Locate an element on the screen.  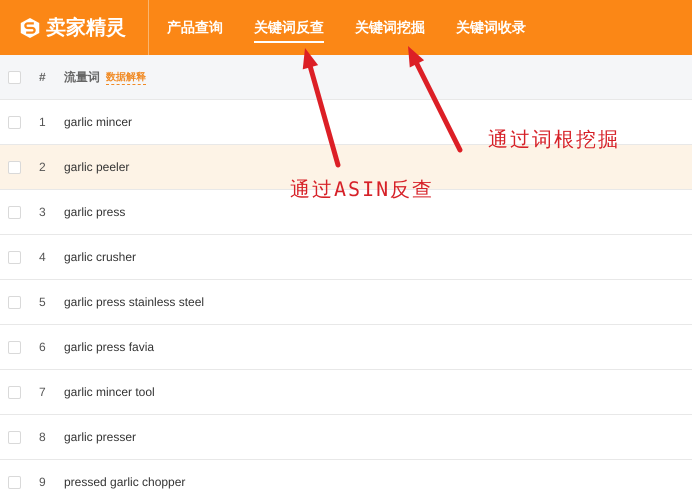
select-all-checkbox is located at coordinates (14, 77).